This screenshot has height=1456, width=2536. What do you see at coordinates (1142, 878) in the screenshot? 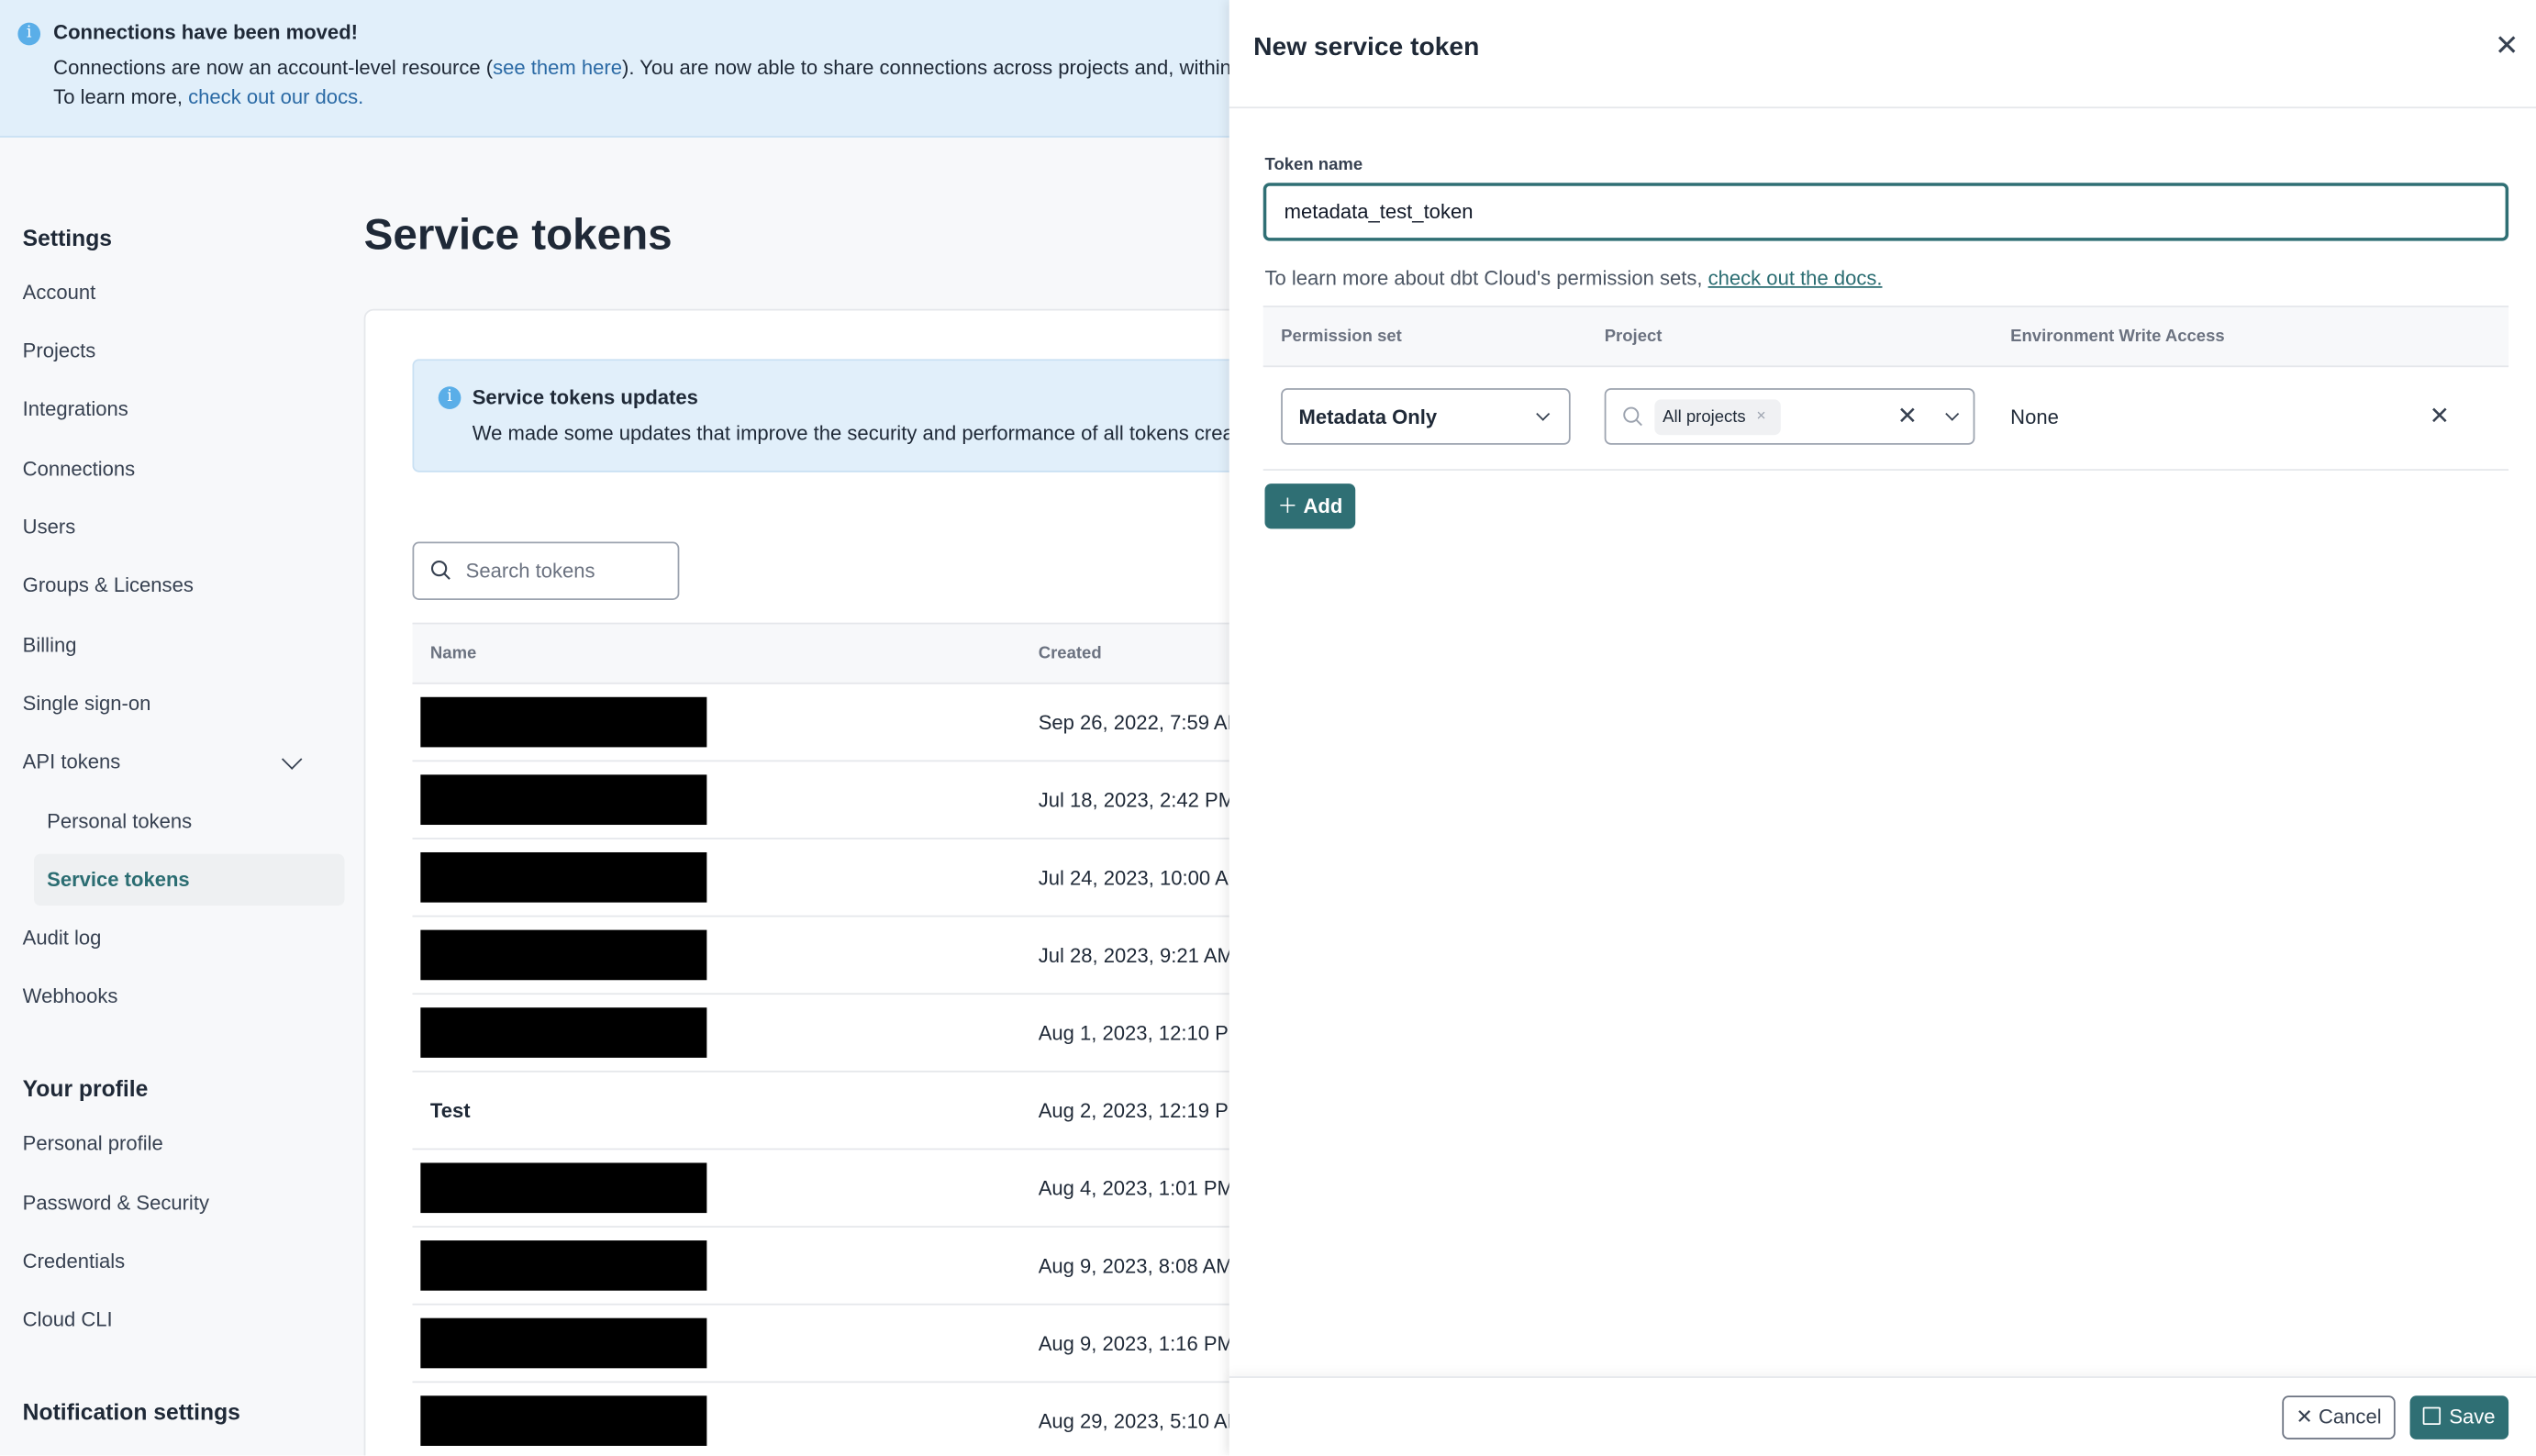
I see `token-created: Jul 24, 2023, 10:00 AM` at bounding box center [1142, 878].